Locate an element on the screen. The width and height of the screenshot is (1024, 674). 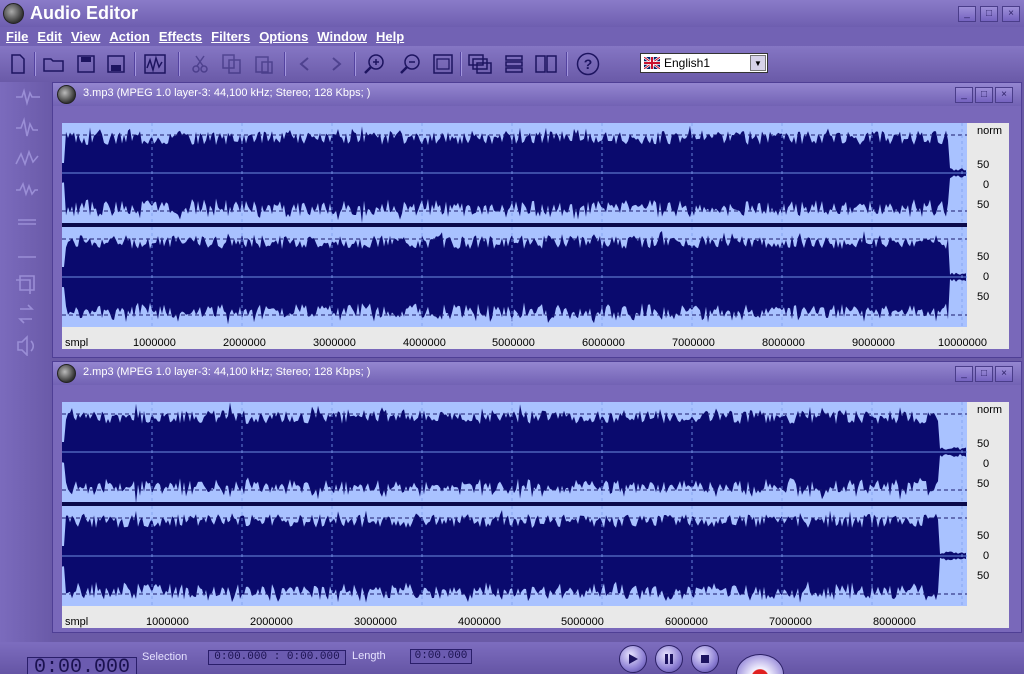
ruler-tick: 10000000 is located at coordinates (962, 343).